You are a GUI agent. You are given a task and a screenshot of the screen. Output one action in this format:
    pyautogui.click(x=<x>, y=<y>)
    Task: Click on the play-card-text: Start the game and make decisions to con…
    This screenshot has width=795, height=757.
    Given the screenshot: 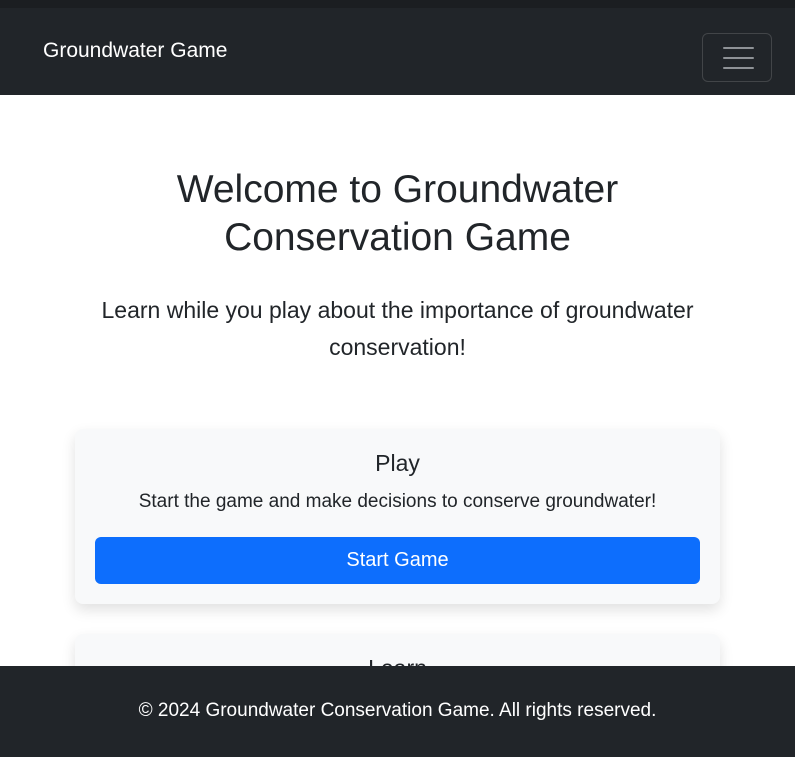 What is the action you would take?
    pyautogui.click(x=397, y=501)
    